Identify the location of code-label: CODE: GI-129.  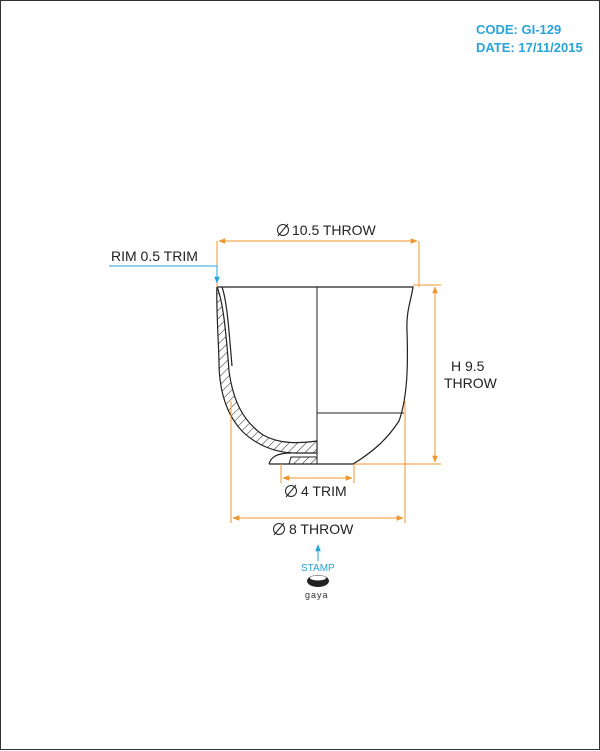
(518, 29).